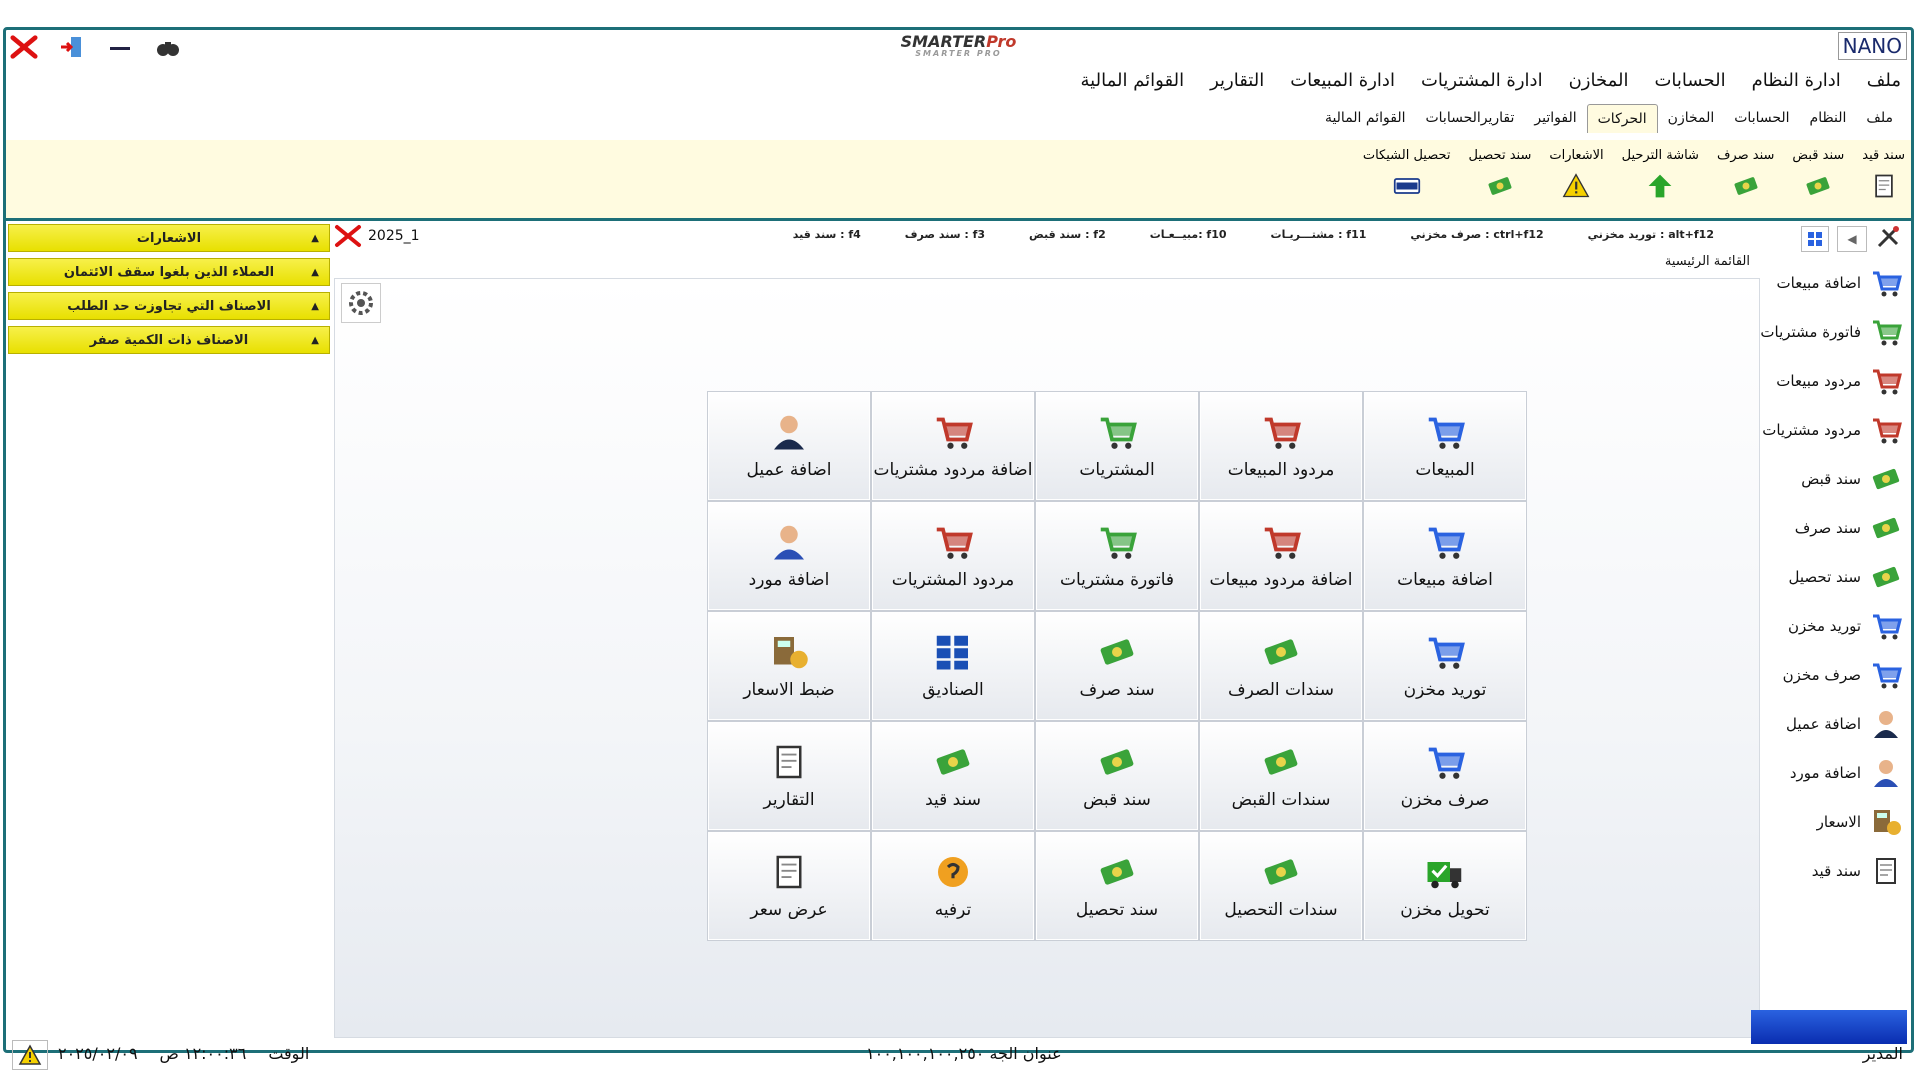 The image size is (1920, 1080). I want to click on tile-entertainment: ترفيه, so click(953, 886).